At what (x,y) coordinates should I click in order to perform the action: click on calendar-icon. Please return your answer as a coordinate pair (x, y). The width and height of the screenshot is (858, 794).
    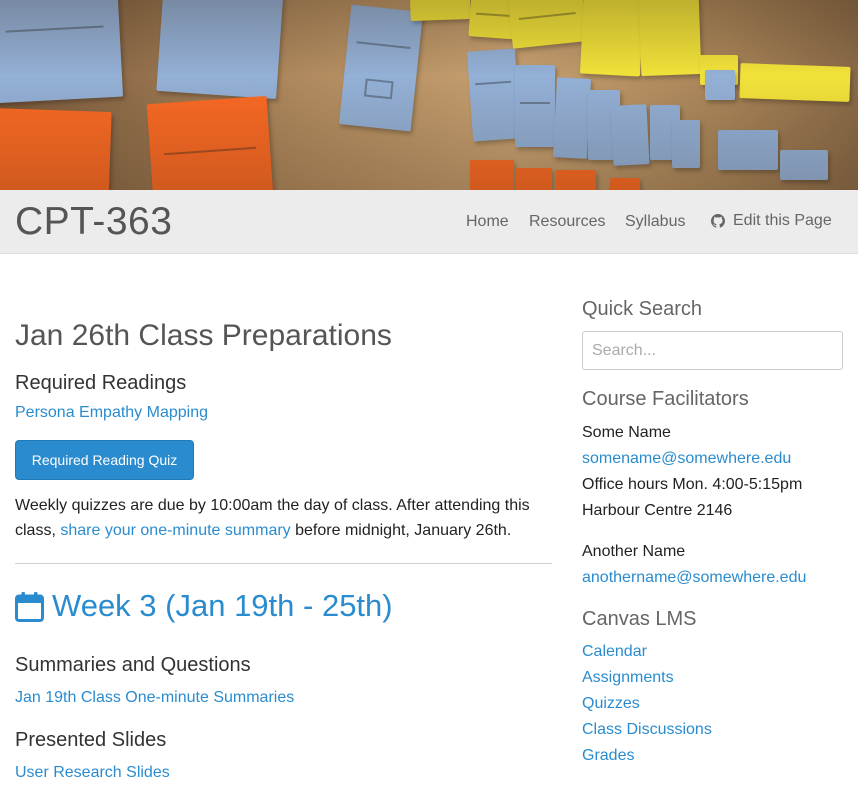
    Looking at the image, I should click on (29, 606).